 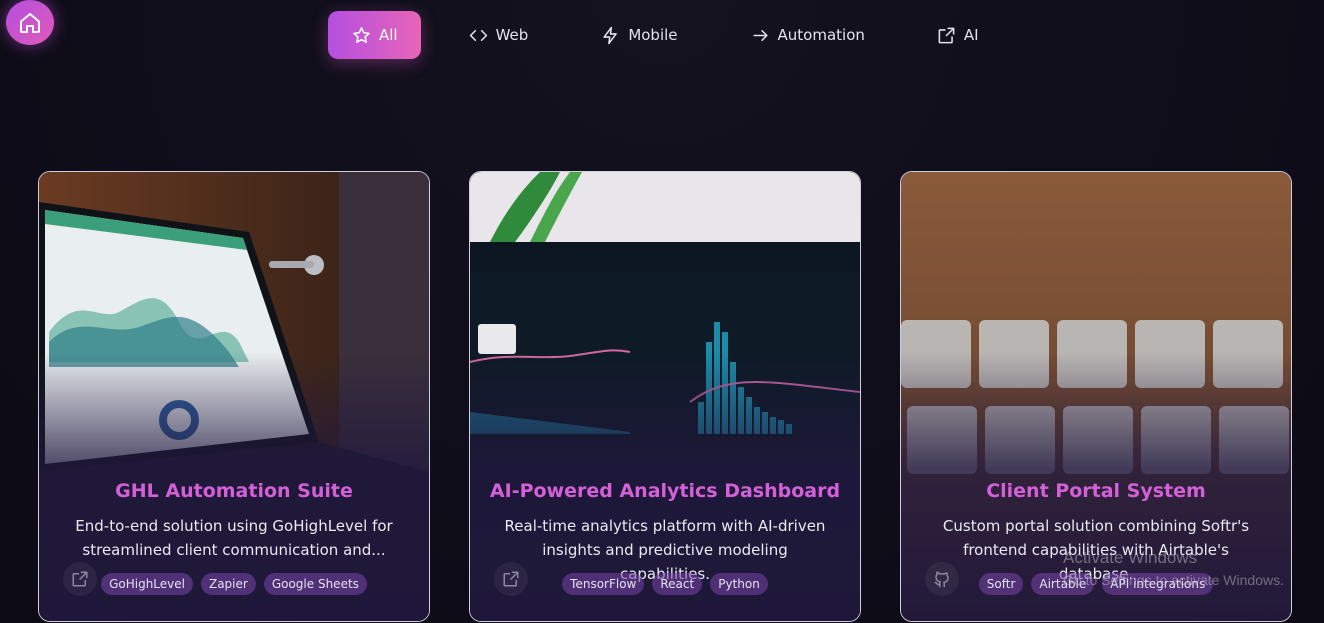 I want to click on tag: React, so click(x=677, y=584).